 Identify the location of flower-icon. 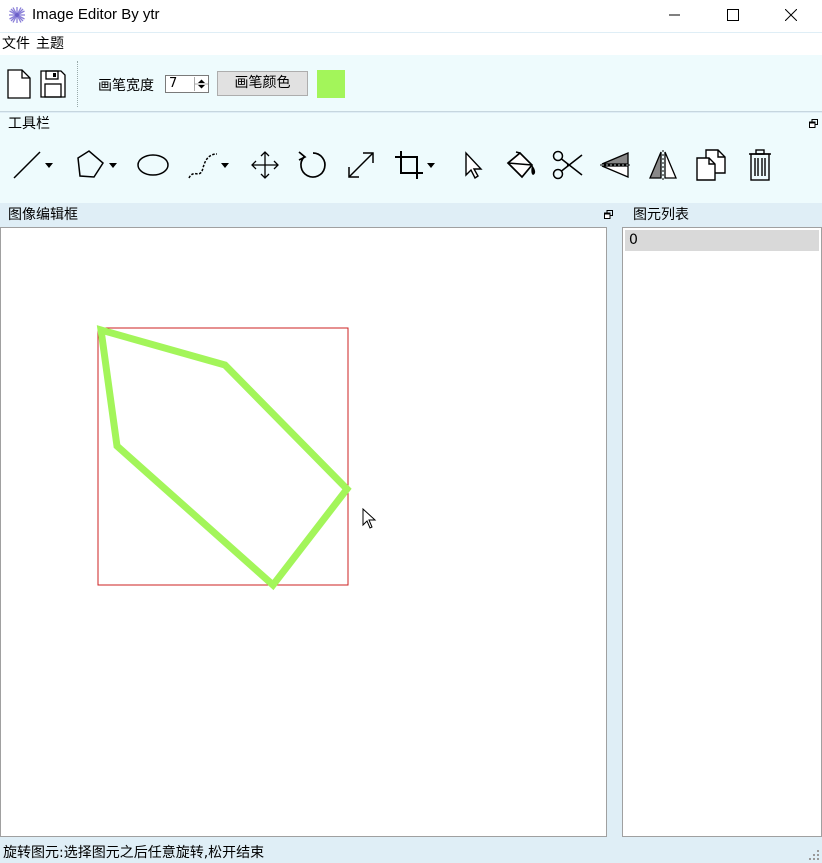
(17, 15).